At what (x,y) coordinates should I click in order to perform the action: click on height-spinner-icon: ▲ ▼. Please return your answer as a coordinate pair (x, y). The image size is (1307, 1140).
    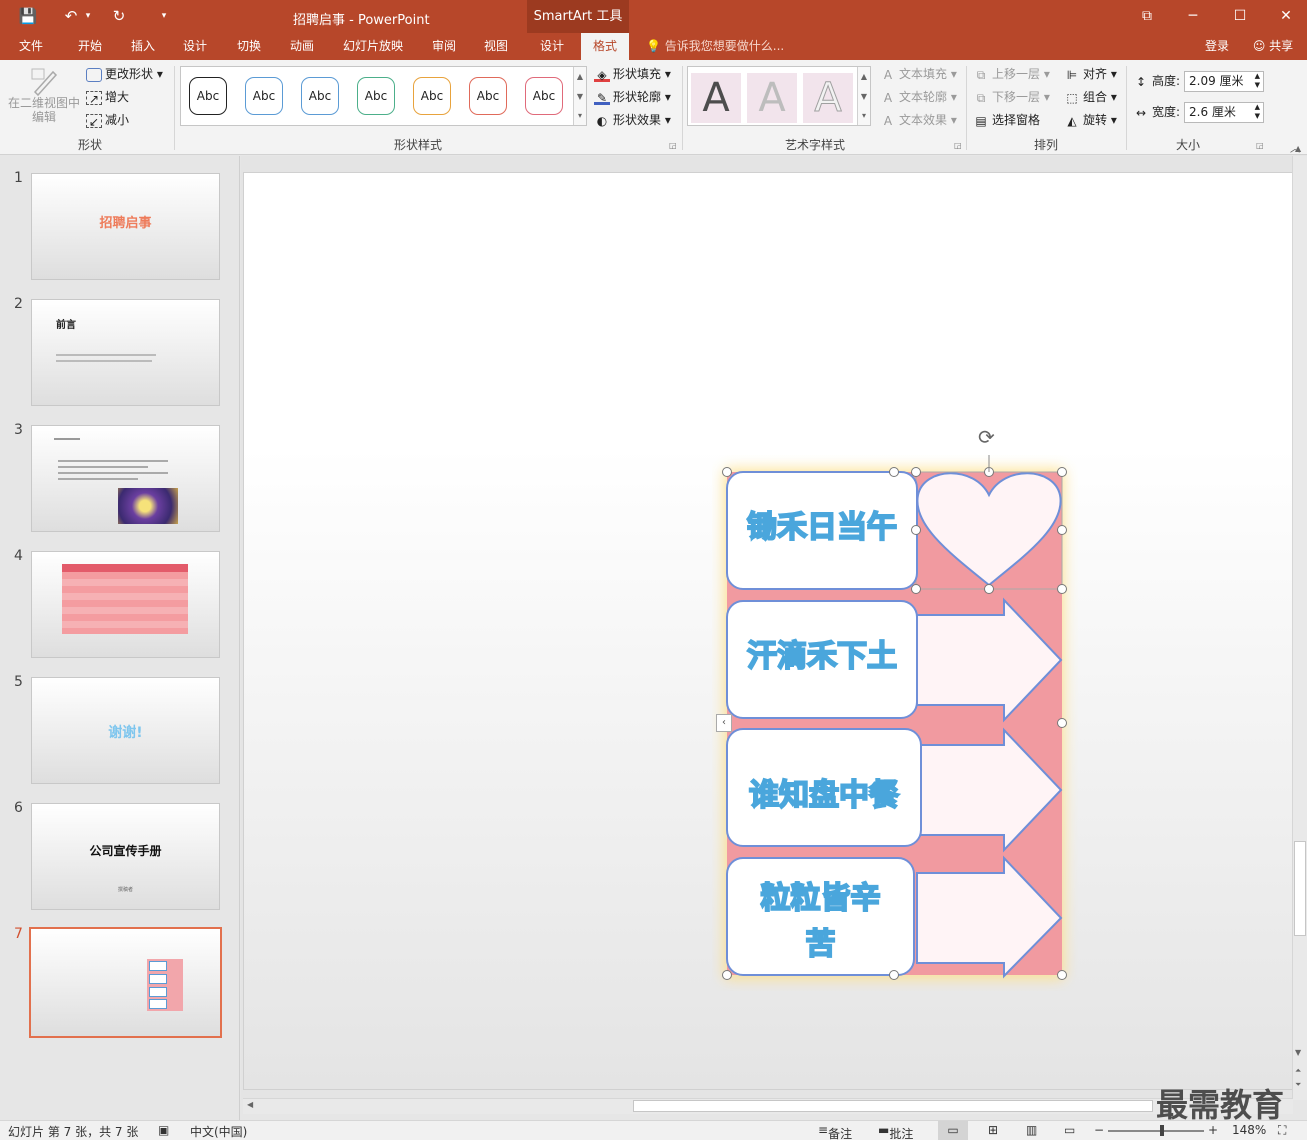
    Looking at the image, I should click on (1257, 81).